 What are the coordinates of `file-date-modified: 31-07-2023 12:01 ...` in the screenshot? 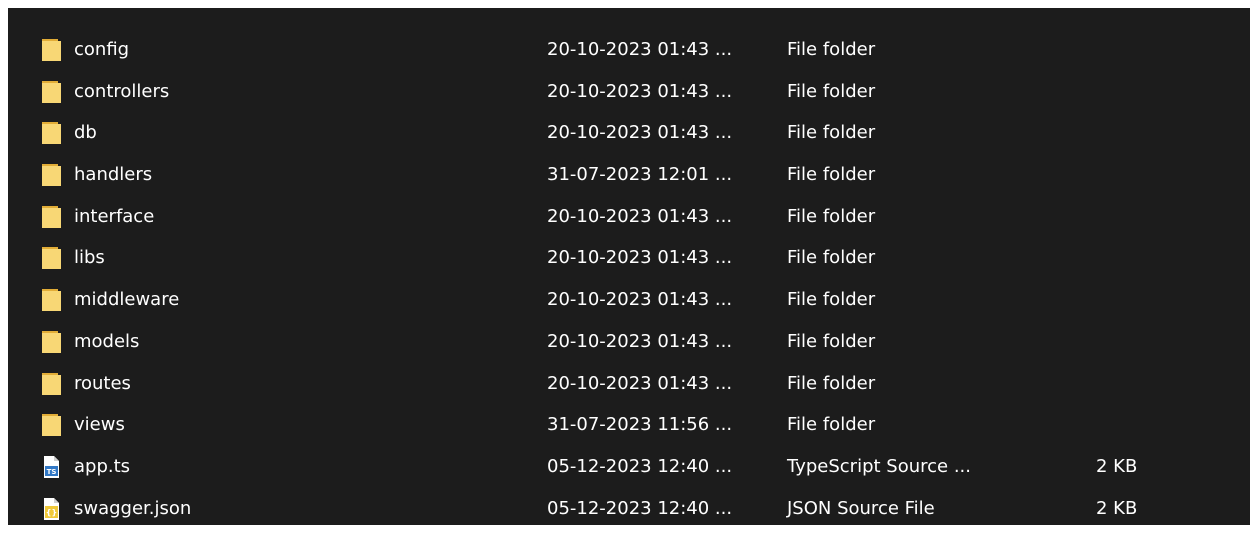 It's located at (640, 175).